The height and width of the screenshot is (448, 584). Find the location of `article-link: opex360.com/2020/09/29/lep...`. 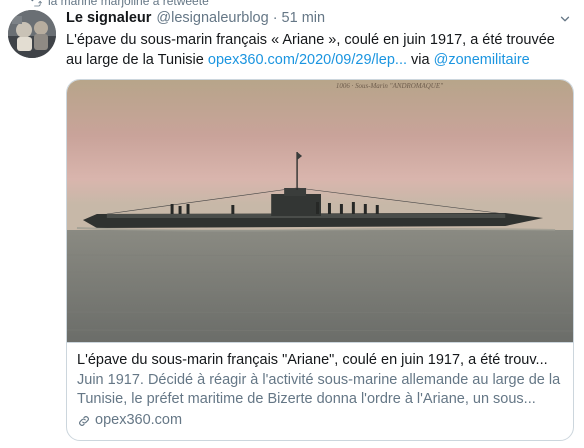

article-link: opex360.com/2020/09/29/lep... is located at coordinates (307, 60).